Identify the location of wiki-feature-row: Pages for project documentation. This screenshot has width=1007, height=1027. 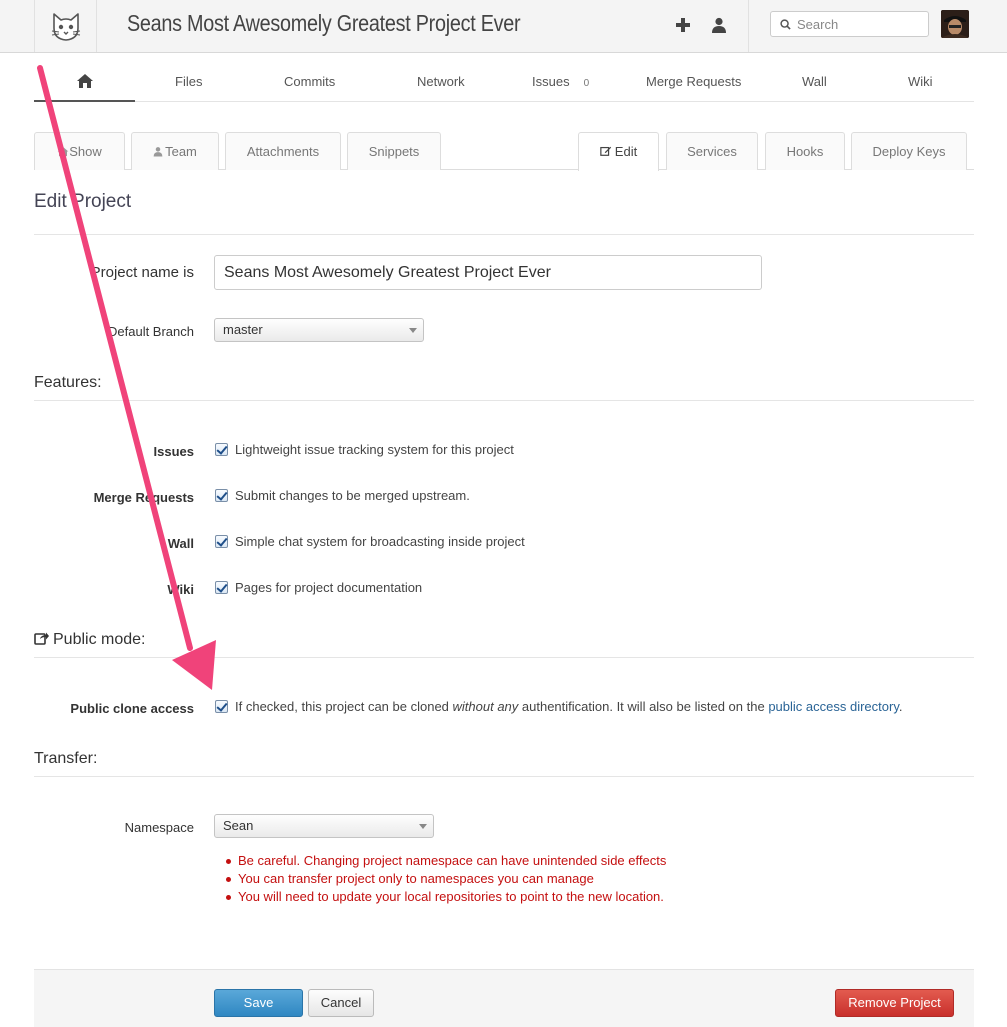
(318, 587).